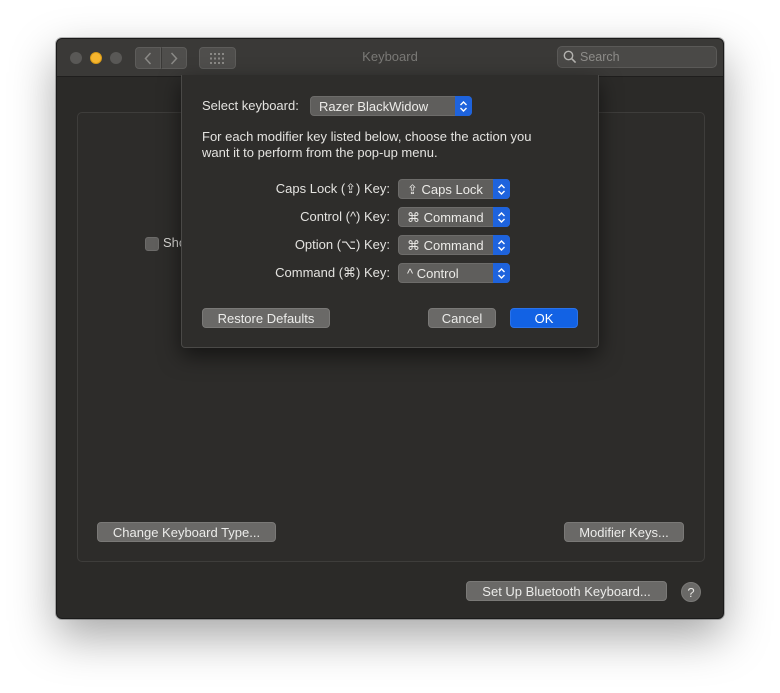  I want to click on caps-lock-key-label: Caps Lock (⇪) Key:, so click(332, 188).